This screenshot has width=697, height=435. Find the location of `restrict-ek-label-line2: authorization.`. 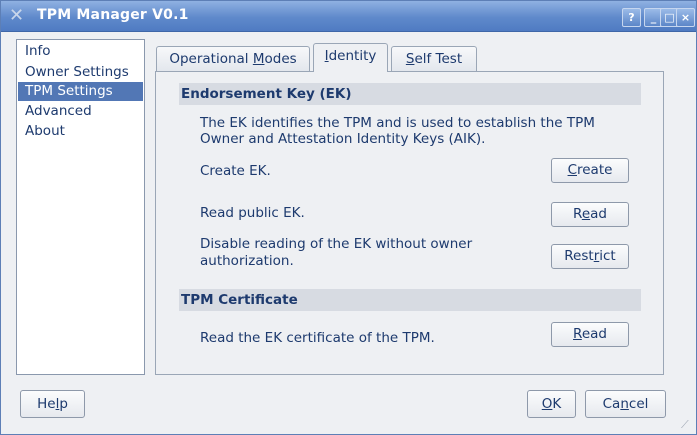

restrict-ek-label-line2: authorization. is located at coordinates (247, 261).